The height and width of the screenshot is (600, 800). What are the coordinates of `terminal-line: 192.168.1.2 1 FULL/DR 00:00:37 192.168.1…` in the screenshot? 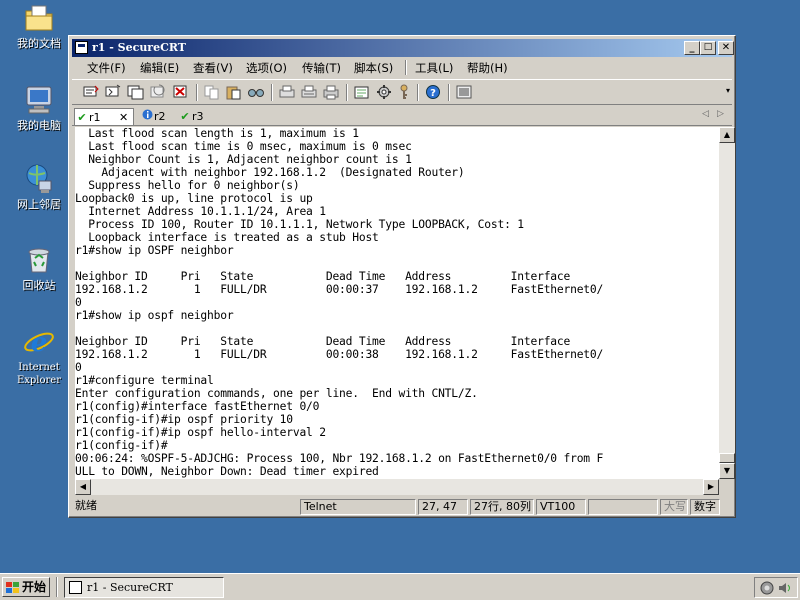 It's located at (339, 289).